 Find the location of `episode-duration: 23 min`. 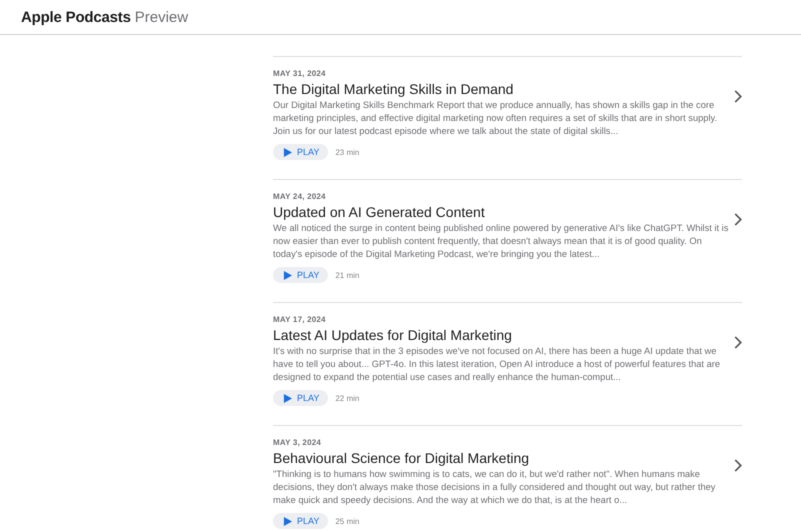

episode-duration: 23 min is located at coordinates (347, 152).